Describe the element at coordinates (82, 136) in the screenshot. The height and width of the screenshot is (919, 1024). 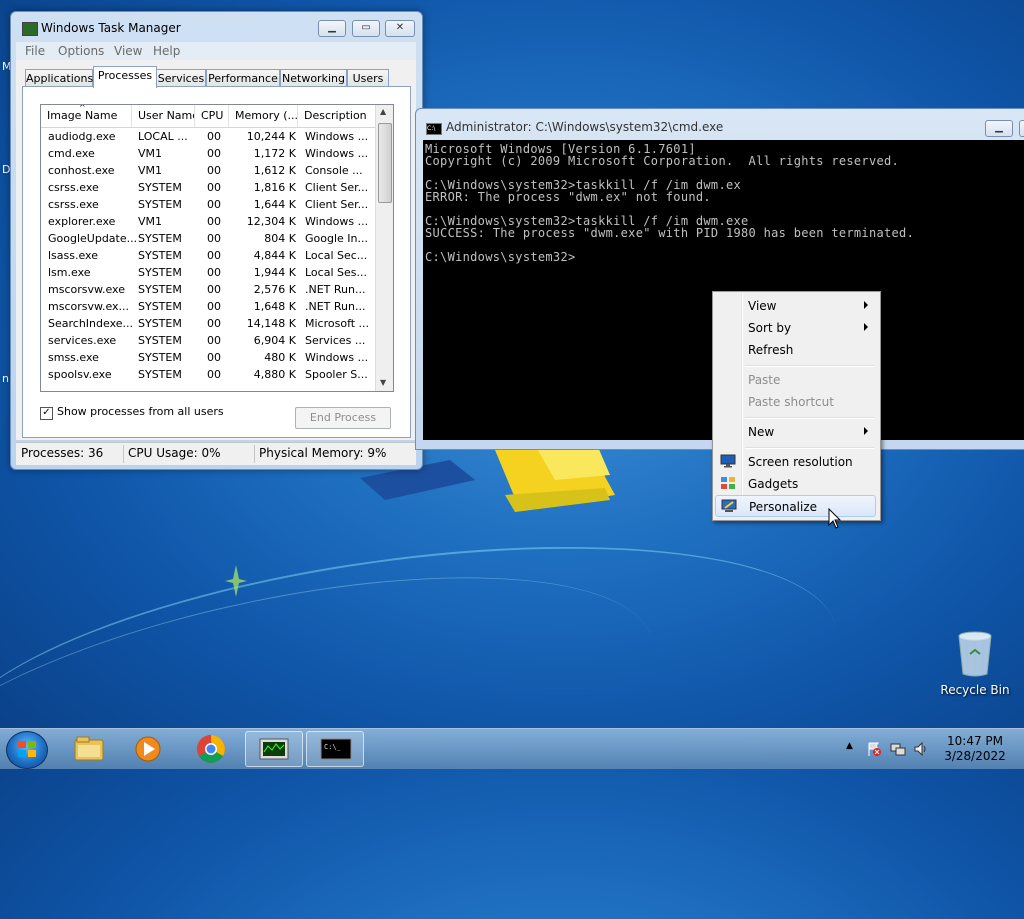
I see `cell-image-name: audiodg.exe` at that location.